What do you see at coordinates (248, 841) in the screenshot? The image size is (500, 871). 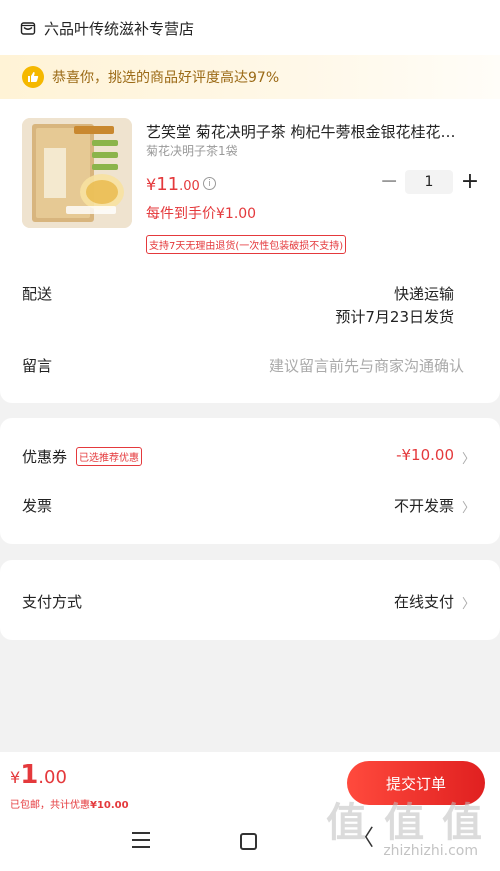 I see `home-icon` at bounding box center [248, 841].